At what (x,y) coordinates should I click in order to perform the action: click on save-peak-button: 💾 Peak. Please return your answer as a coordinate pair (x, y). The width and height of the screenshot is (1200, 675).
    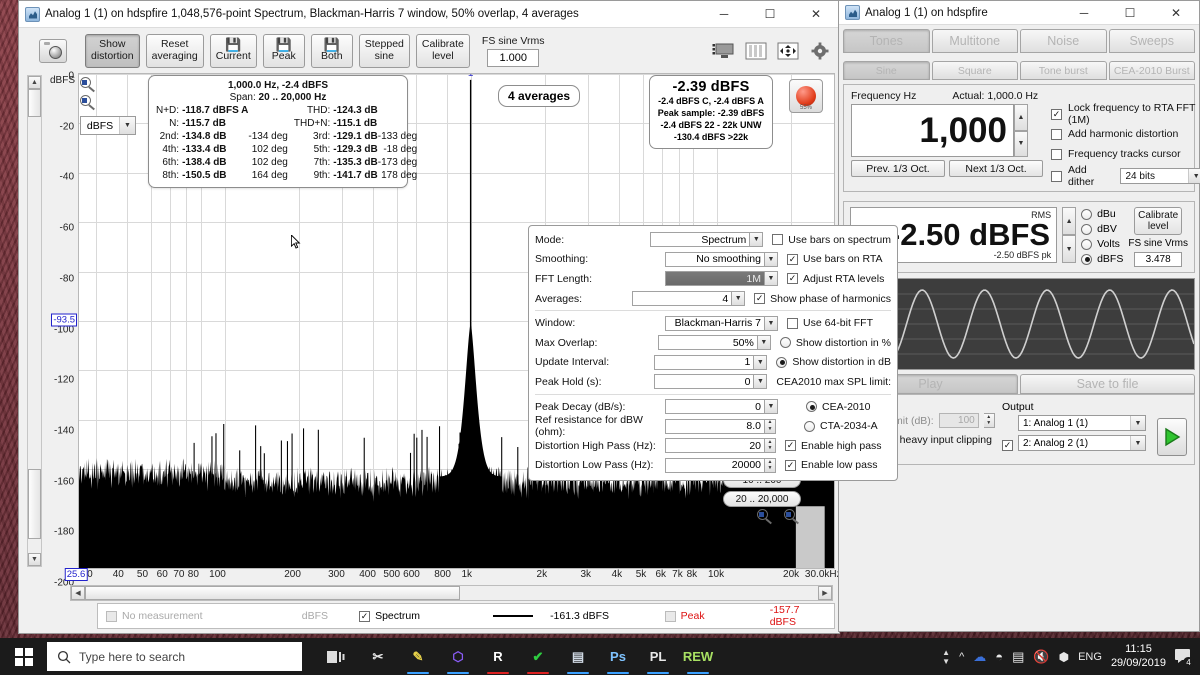
    Looking at the image, I should click on (283, 50).